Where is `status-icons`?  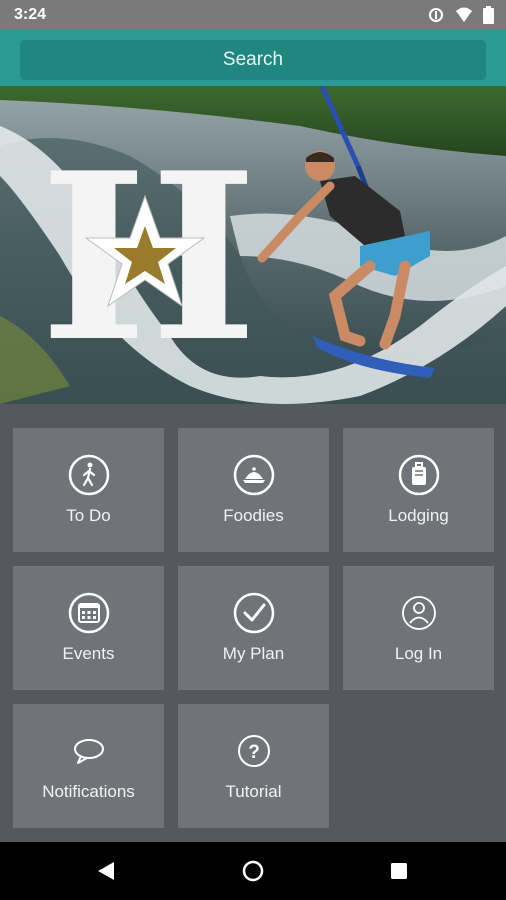
status-icons is located at coordinates (460, 15).